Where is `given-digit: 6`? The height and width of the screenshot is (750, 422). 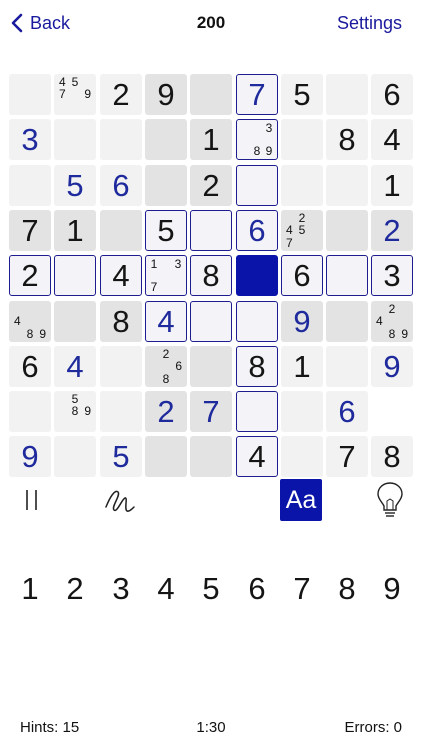 given-digit: 6 is located at coordinates (302, 275).